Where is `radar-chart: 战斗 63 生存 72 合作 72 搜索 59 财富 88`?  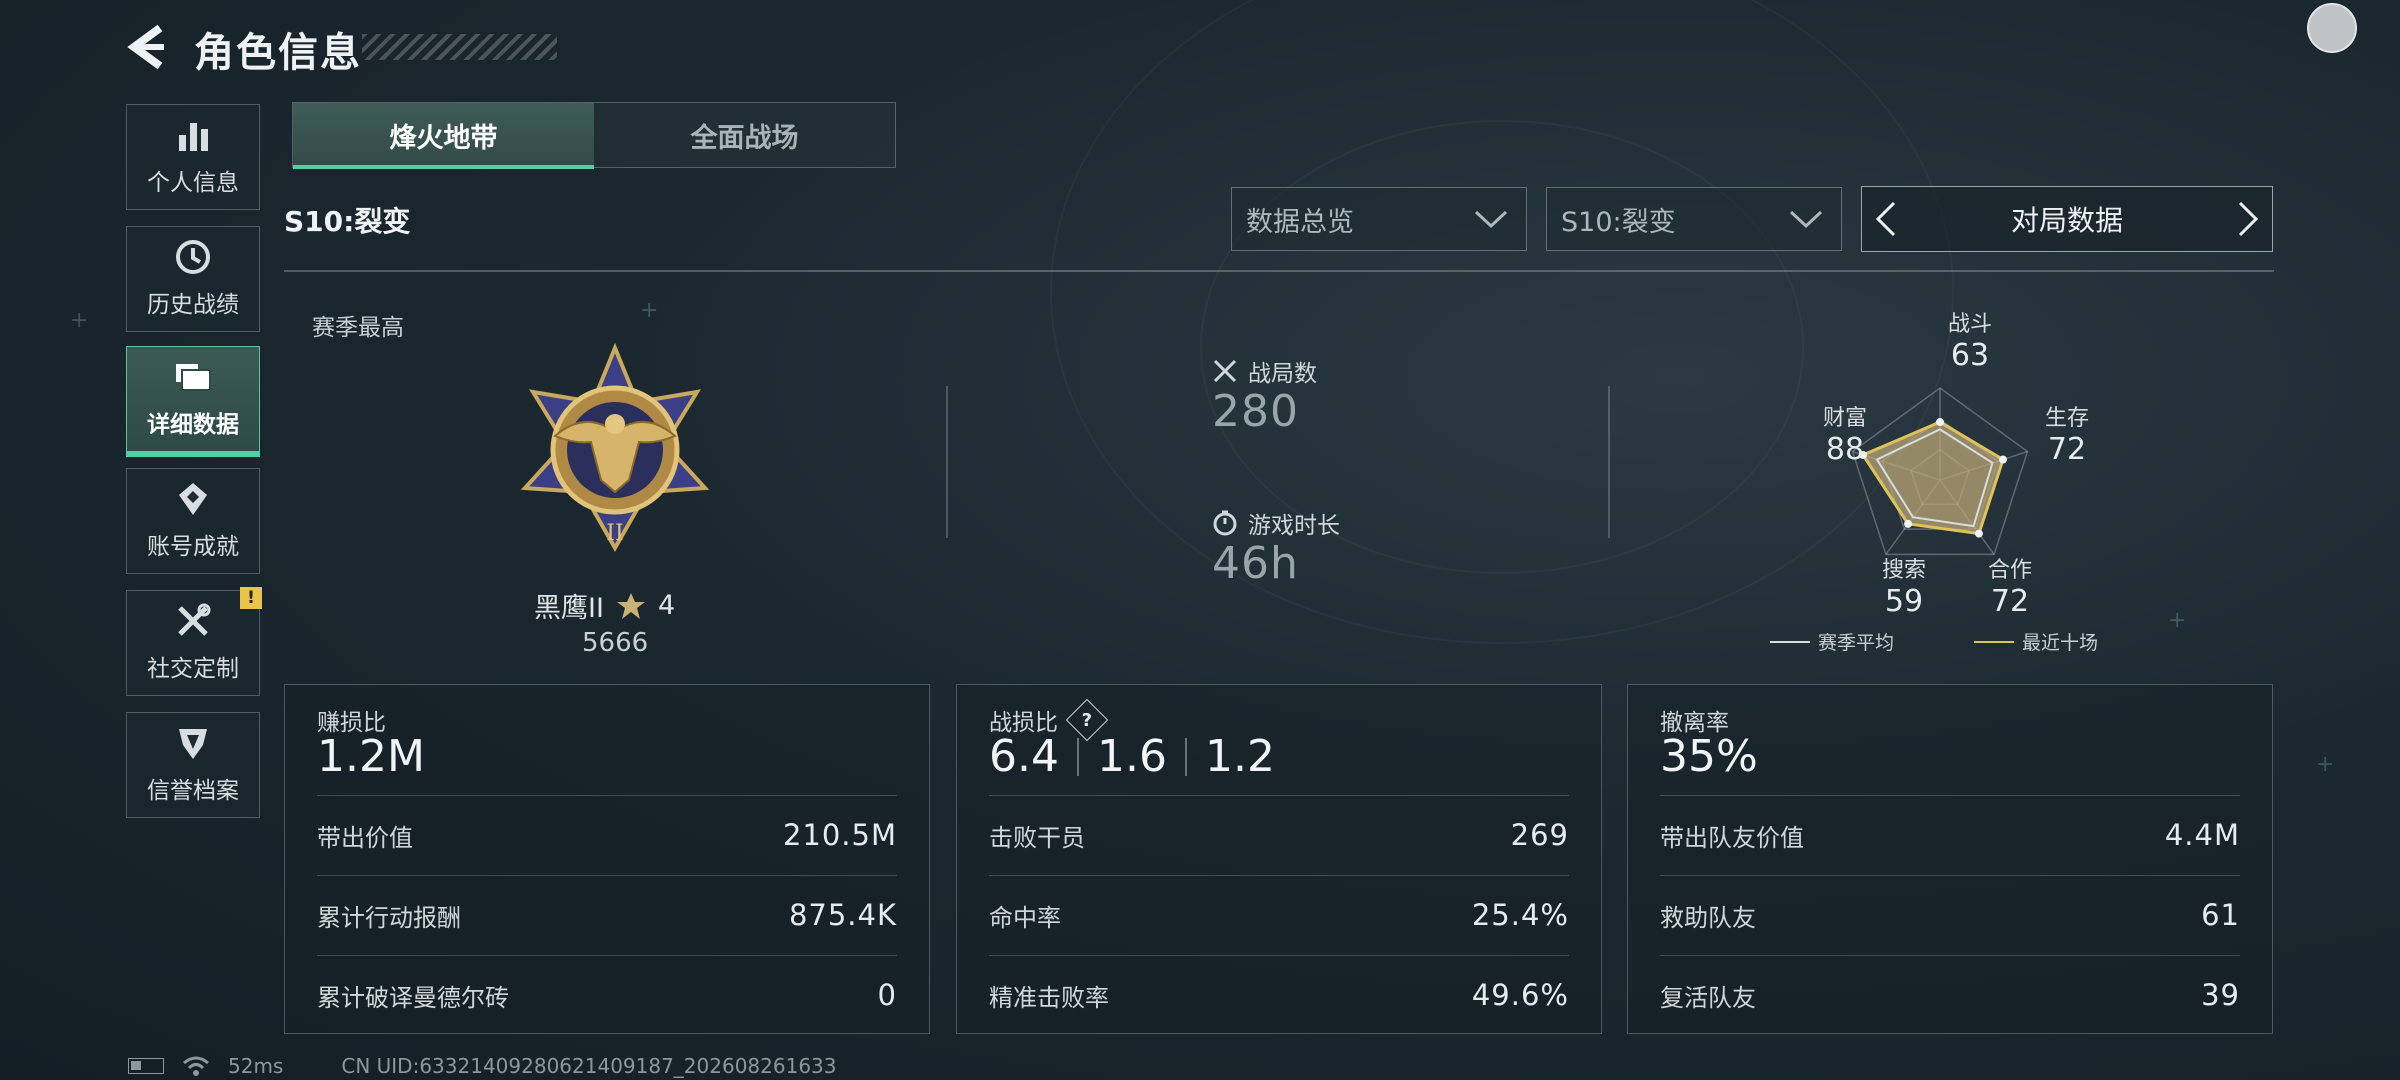 radar-chart: 战斗 63 生存 72 合作 72 搜索 59 财富 88 is located at coordinates (1970, 480).